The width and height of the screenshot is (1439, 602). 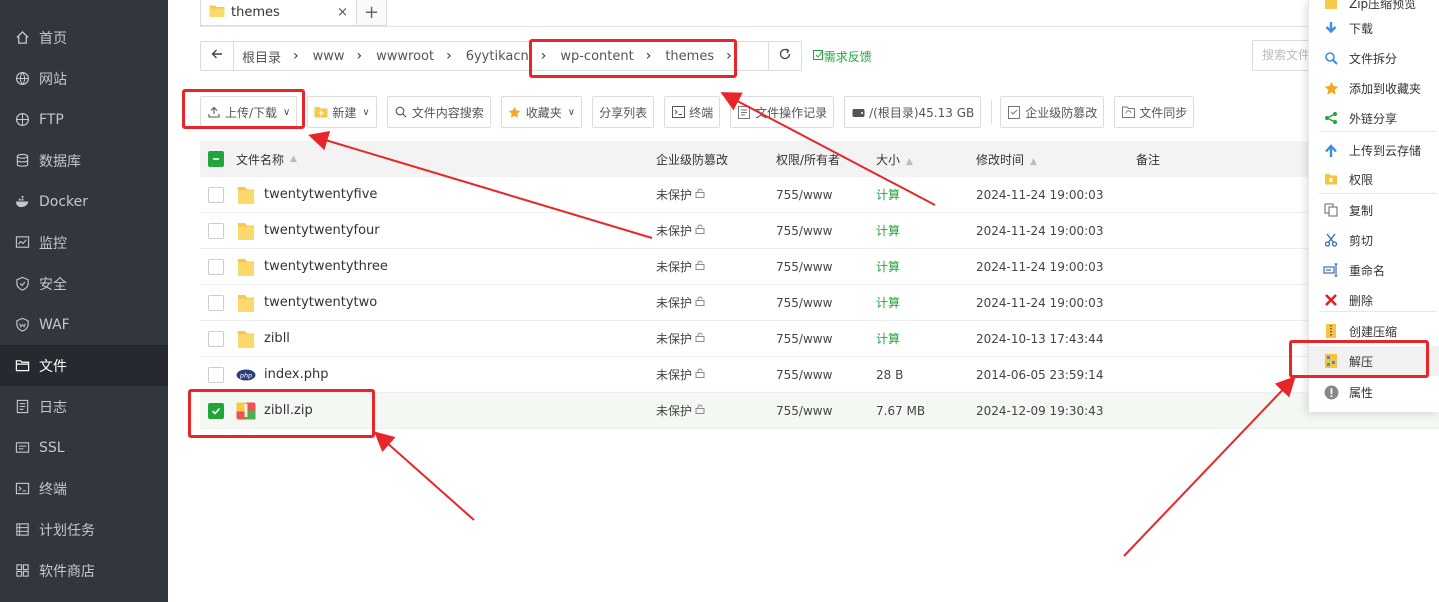 What do you see at coordinates (84, 242) in the screenshot?
I see `sidebar-item-monitor: 监控` at bounding box center [84, 242].